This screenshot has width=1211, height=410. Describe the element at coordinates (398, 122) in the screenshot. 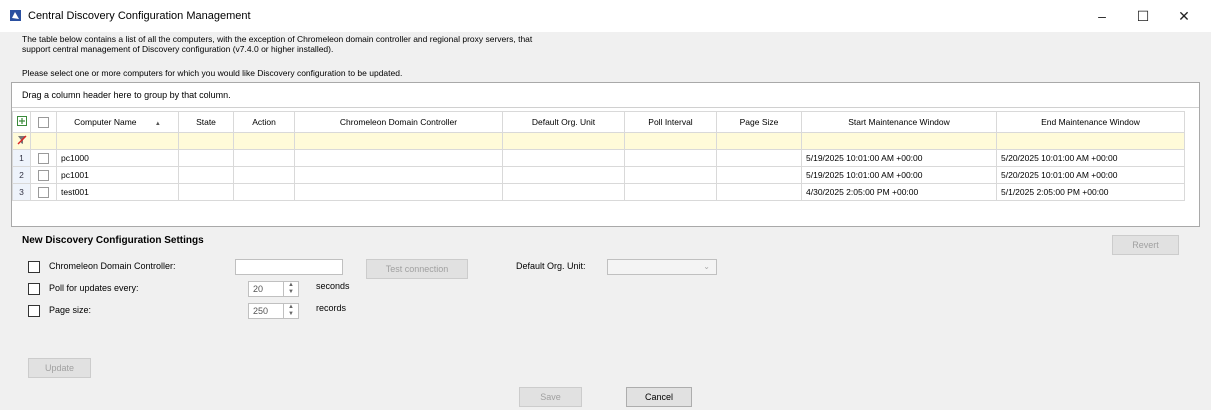

I see `column-header-domain-controller: Chromeleon Domain Controller` at that location.